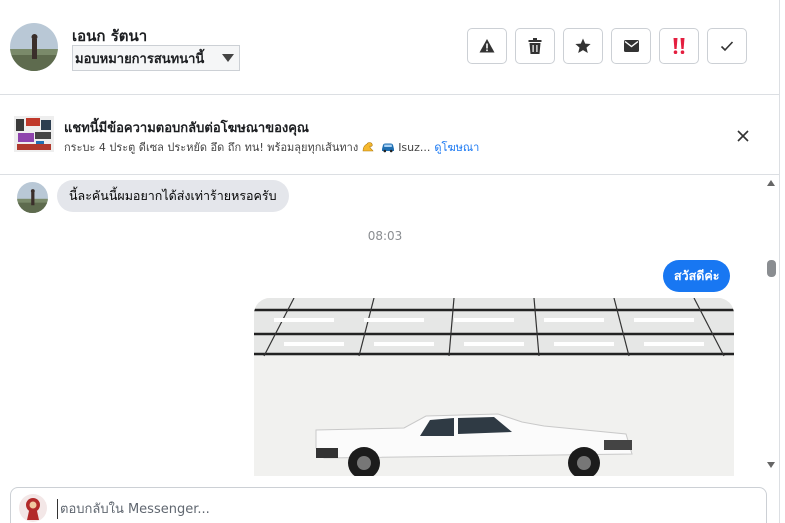  Describe the element at coordinates (771, 326) in the screenshot. I see `thread-scrollbar` at that location.